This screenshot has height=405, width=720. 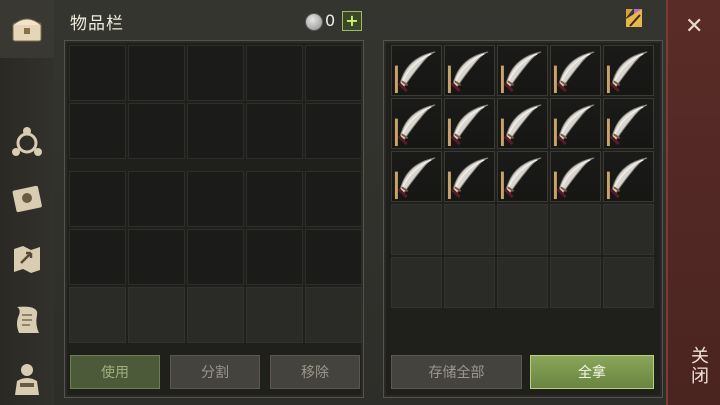 I want to click on close-label: 关闭, so click(x=698, y=366).